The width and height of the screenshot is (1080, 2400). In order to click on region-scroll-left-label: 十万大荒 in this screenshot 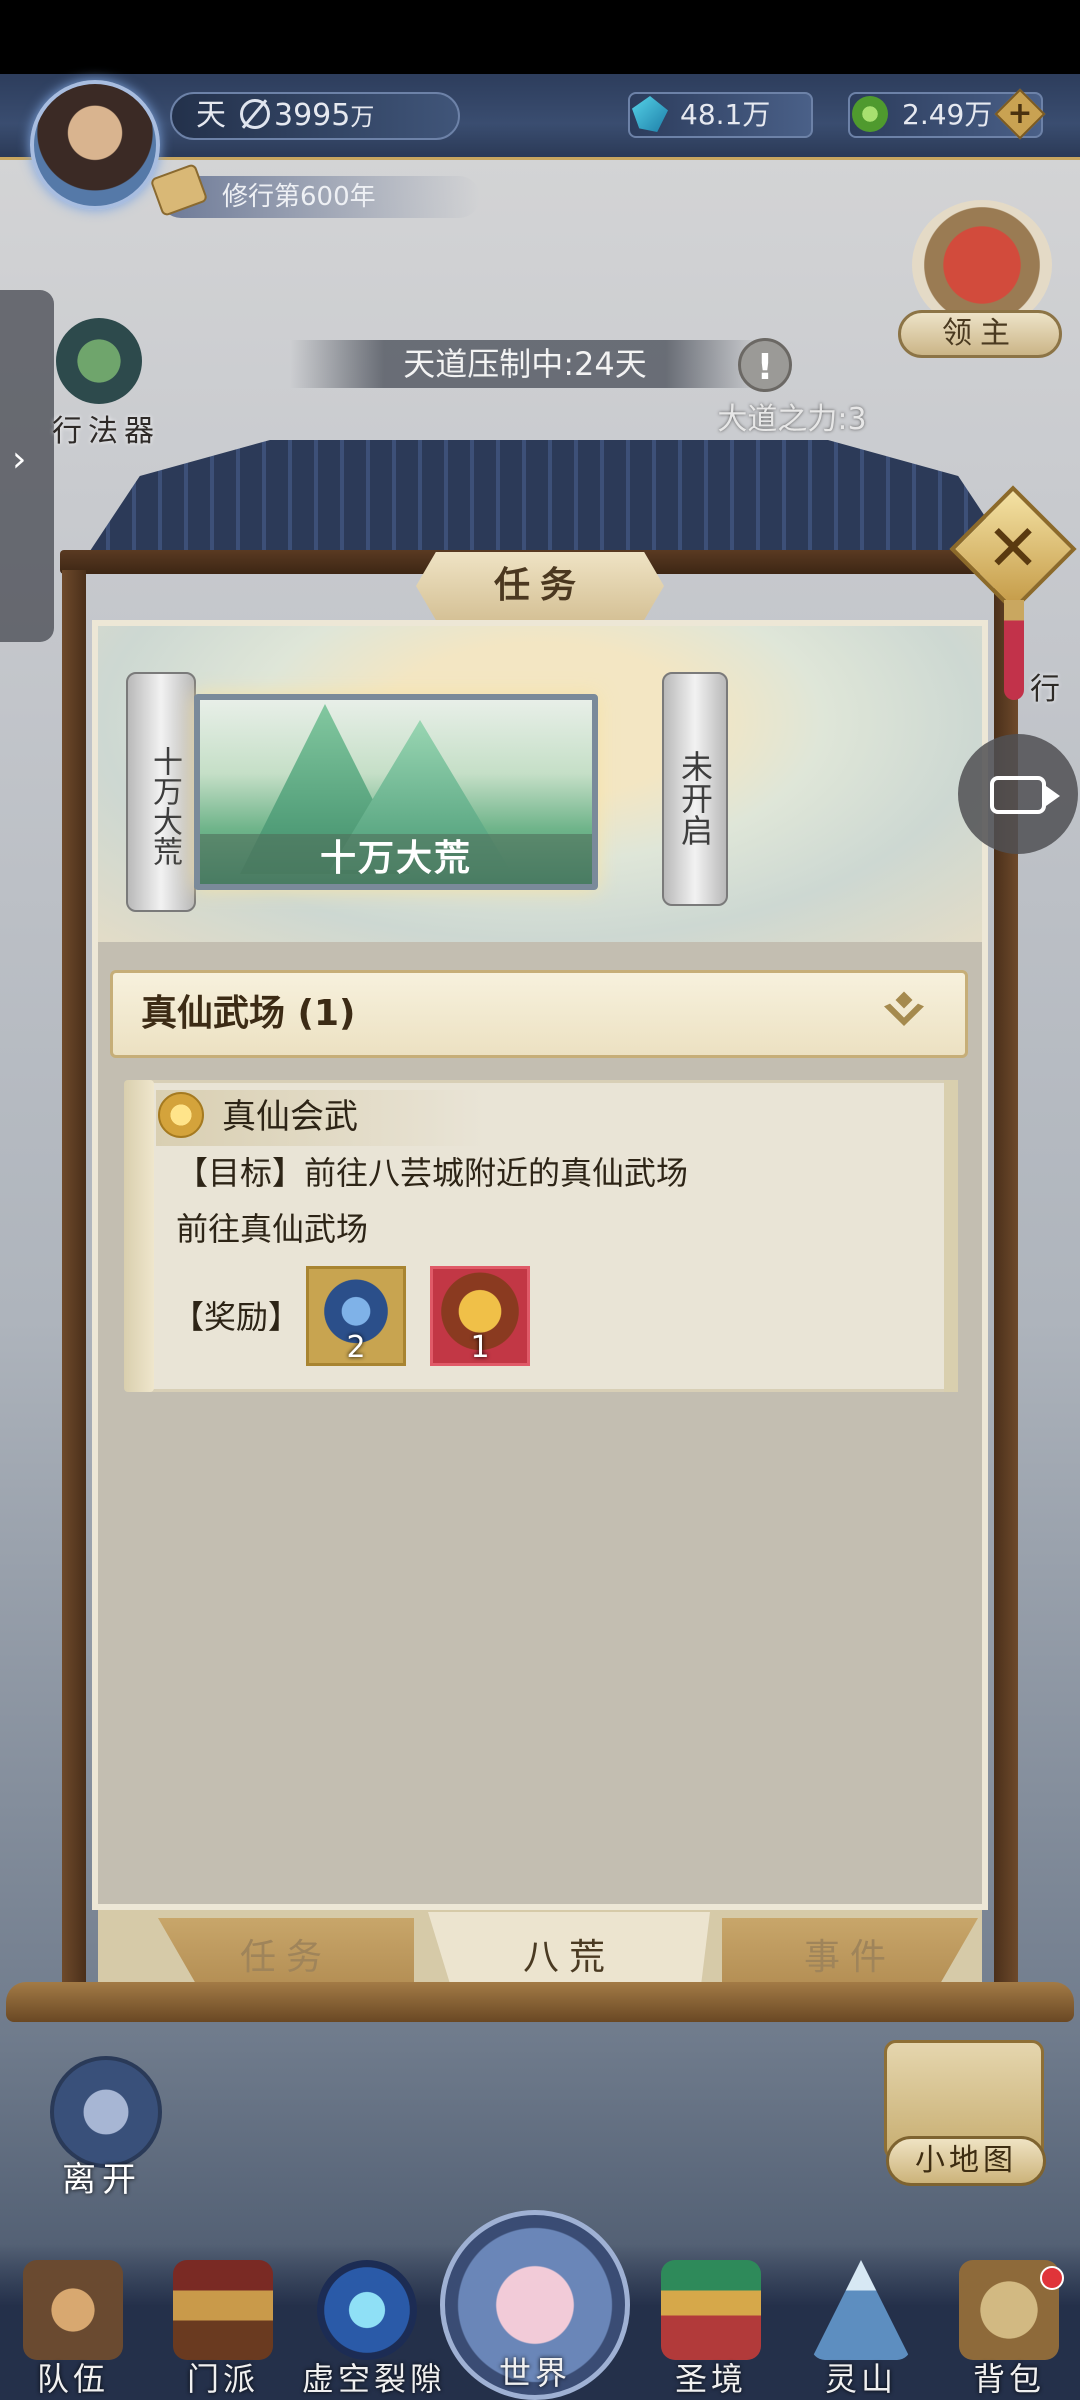, I will do `click(164, 806)`.